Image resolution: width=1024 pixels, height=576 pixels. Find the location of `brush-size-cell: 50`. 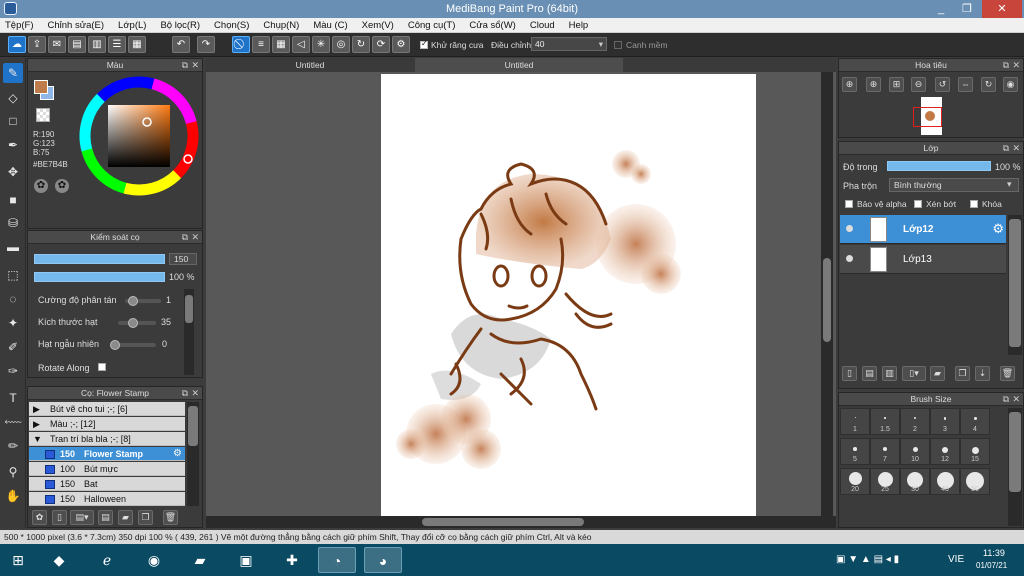

brush-size-cell: 50 is located at coordinates (975, 481).